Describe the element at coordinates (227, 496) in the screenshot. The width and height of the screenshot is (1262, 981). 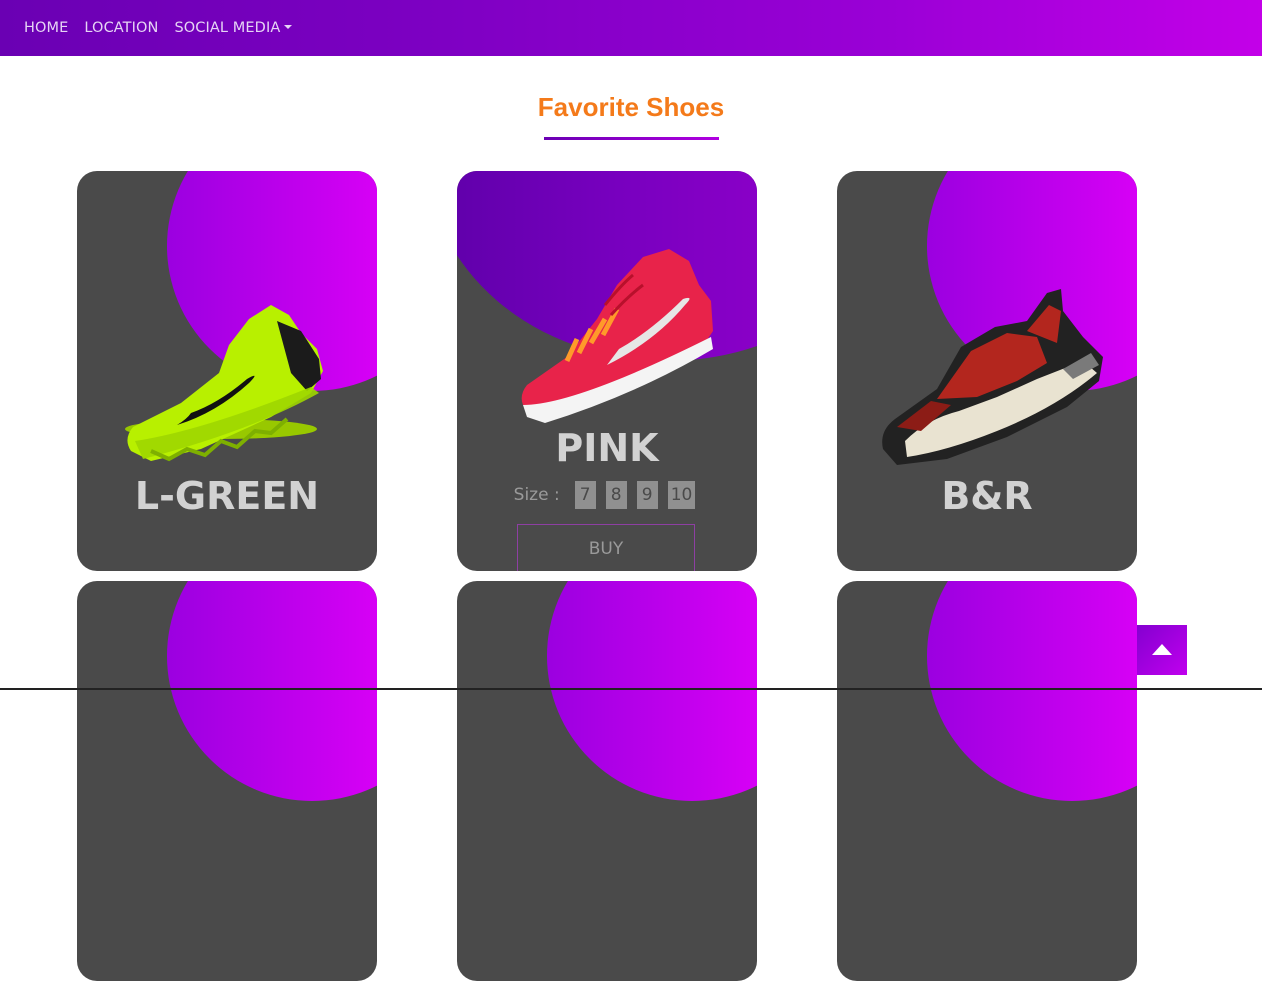
I see `shoe-card-title: L-GREEN` at that location.